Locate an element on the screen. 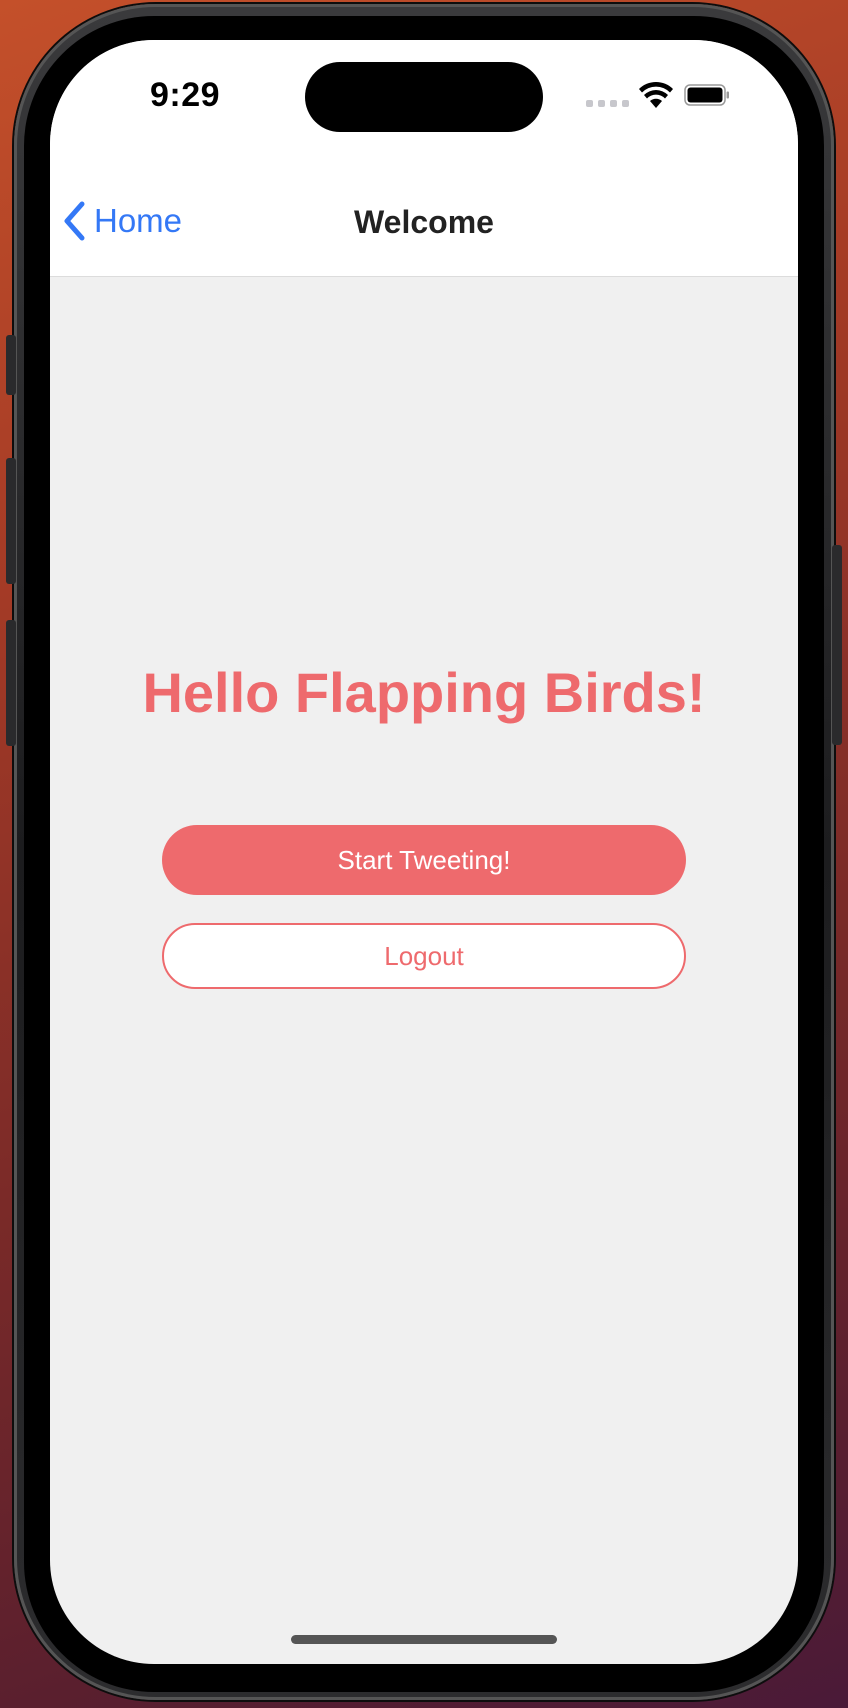 This screenshot has width=848, height=1708. side-button-mute is located at coordinates (11, 365).